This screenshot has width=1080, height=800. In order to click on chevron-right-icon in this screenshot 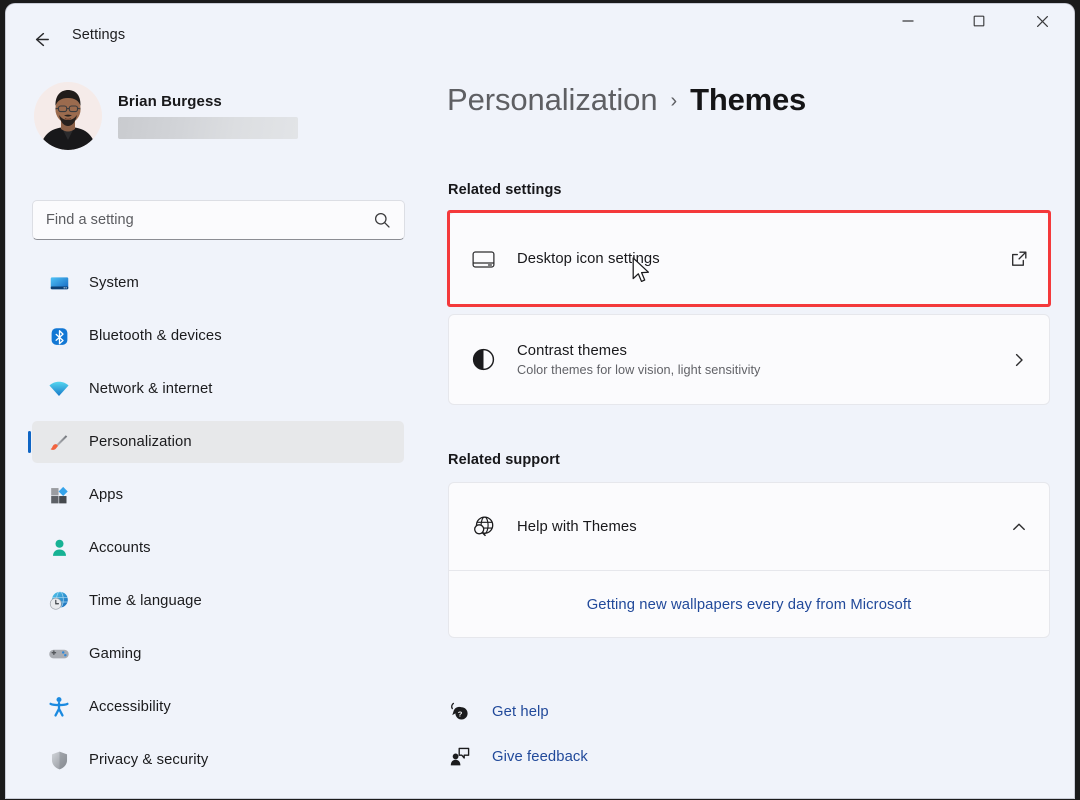, I will do `click(1019, 360)`.